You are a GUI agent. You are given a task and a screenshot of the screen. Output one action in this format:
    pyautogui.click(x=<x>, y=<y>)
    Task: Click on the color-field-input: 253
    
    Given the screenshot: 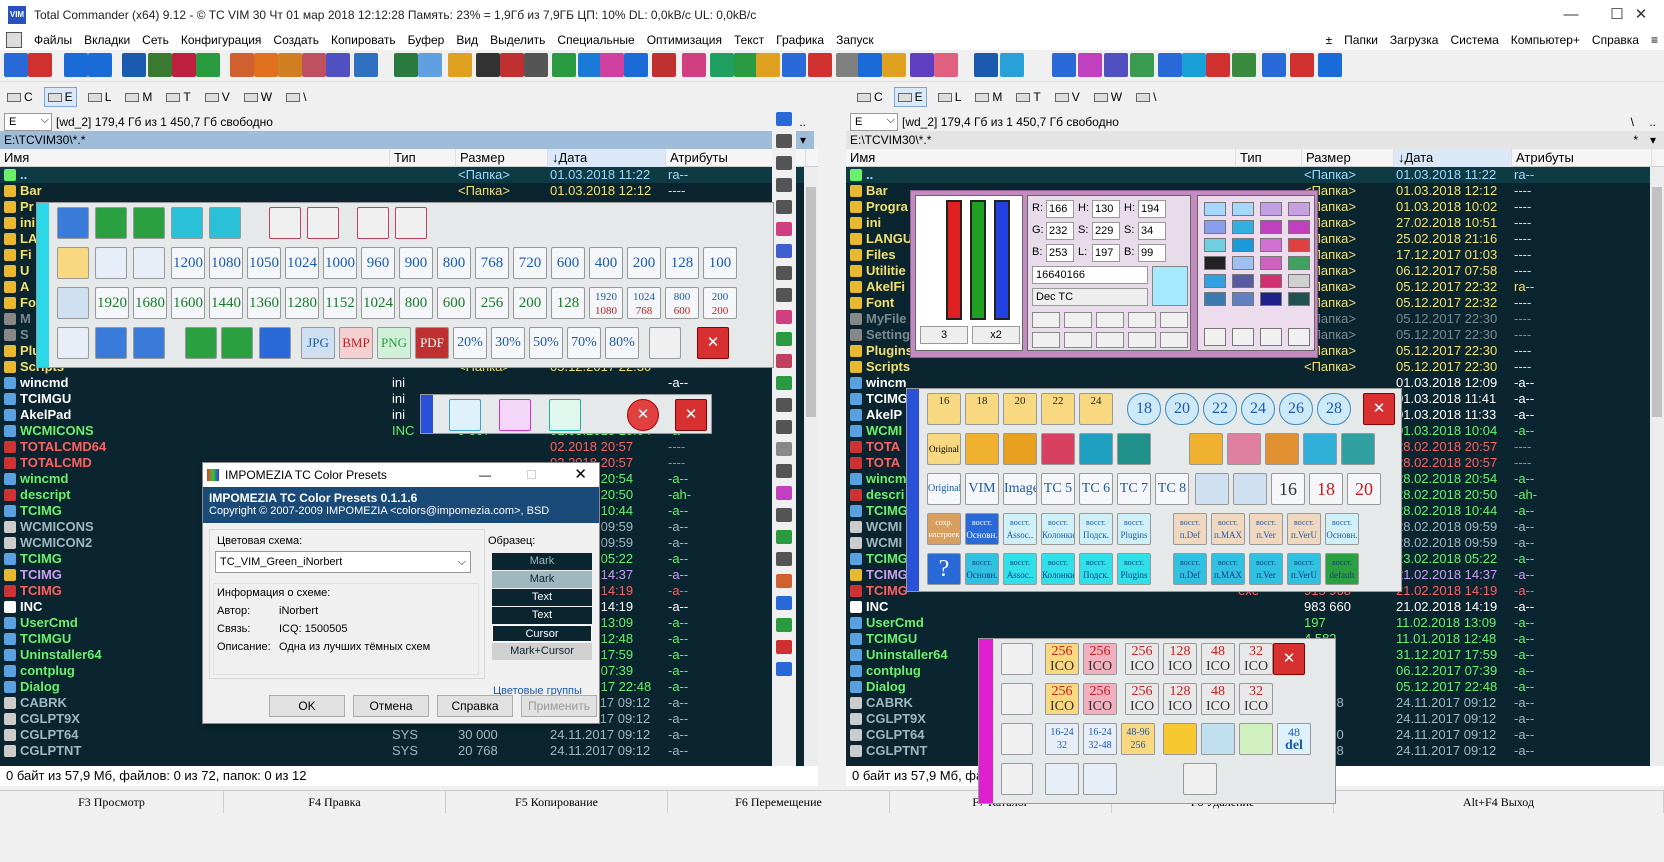 What is the action you would take?
    pyautogui.click(x=1060, y=253)
    